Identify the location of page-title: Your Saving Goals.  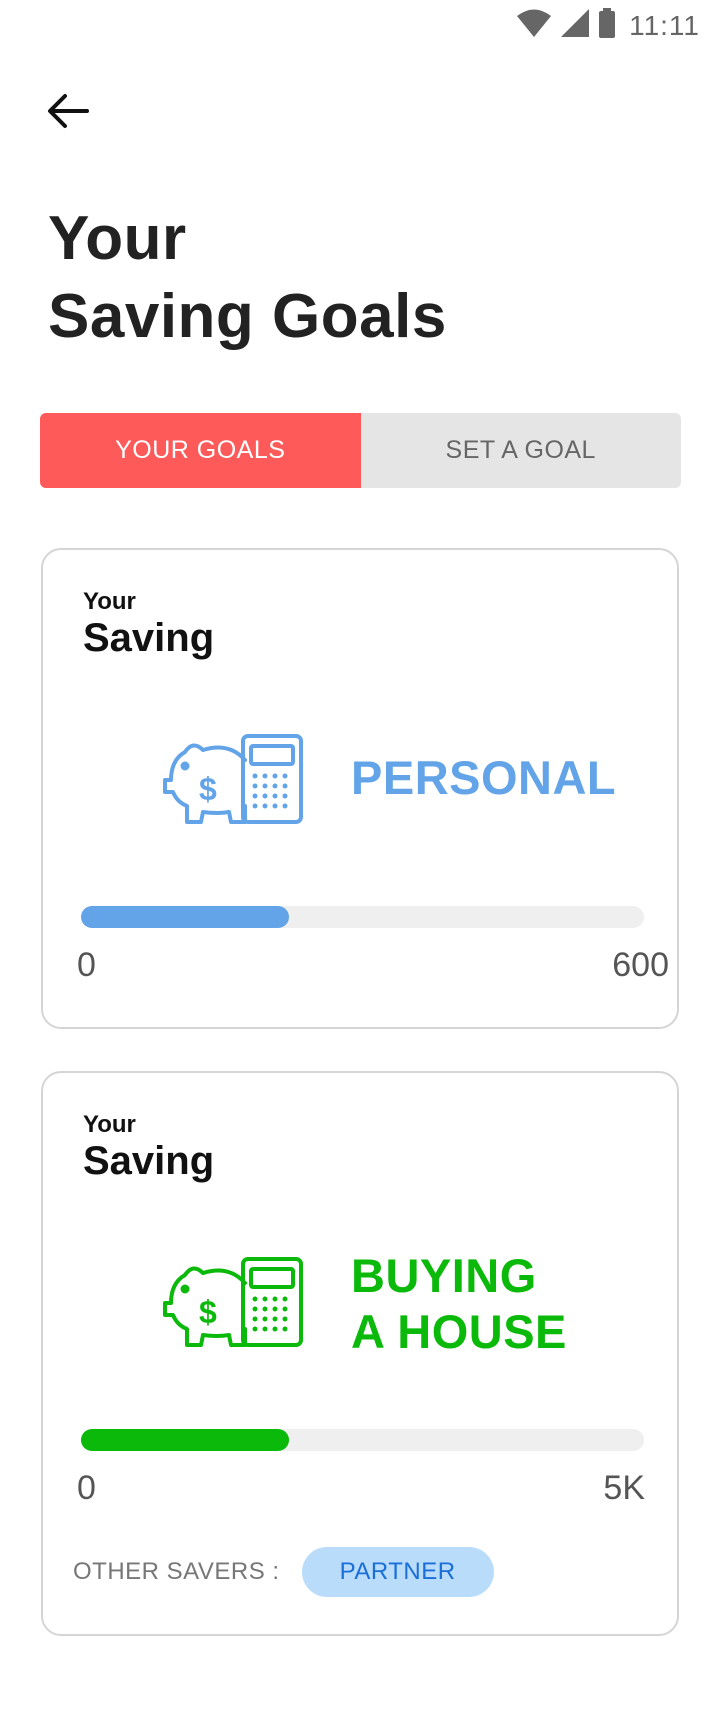
(247, 278).